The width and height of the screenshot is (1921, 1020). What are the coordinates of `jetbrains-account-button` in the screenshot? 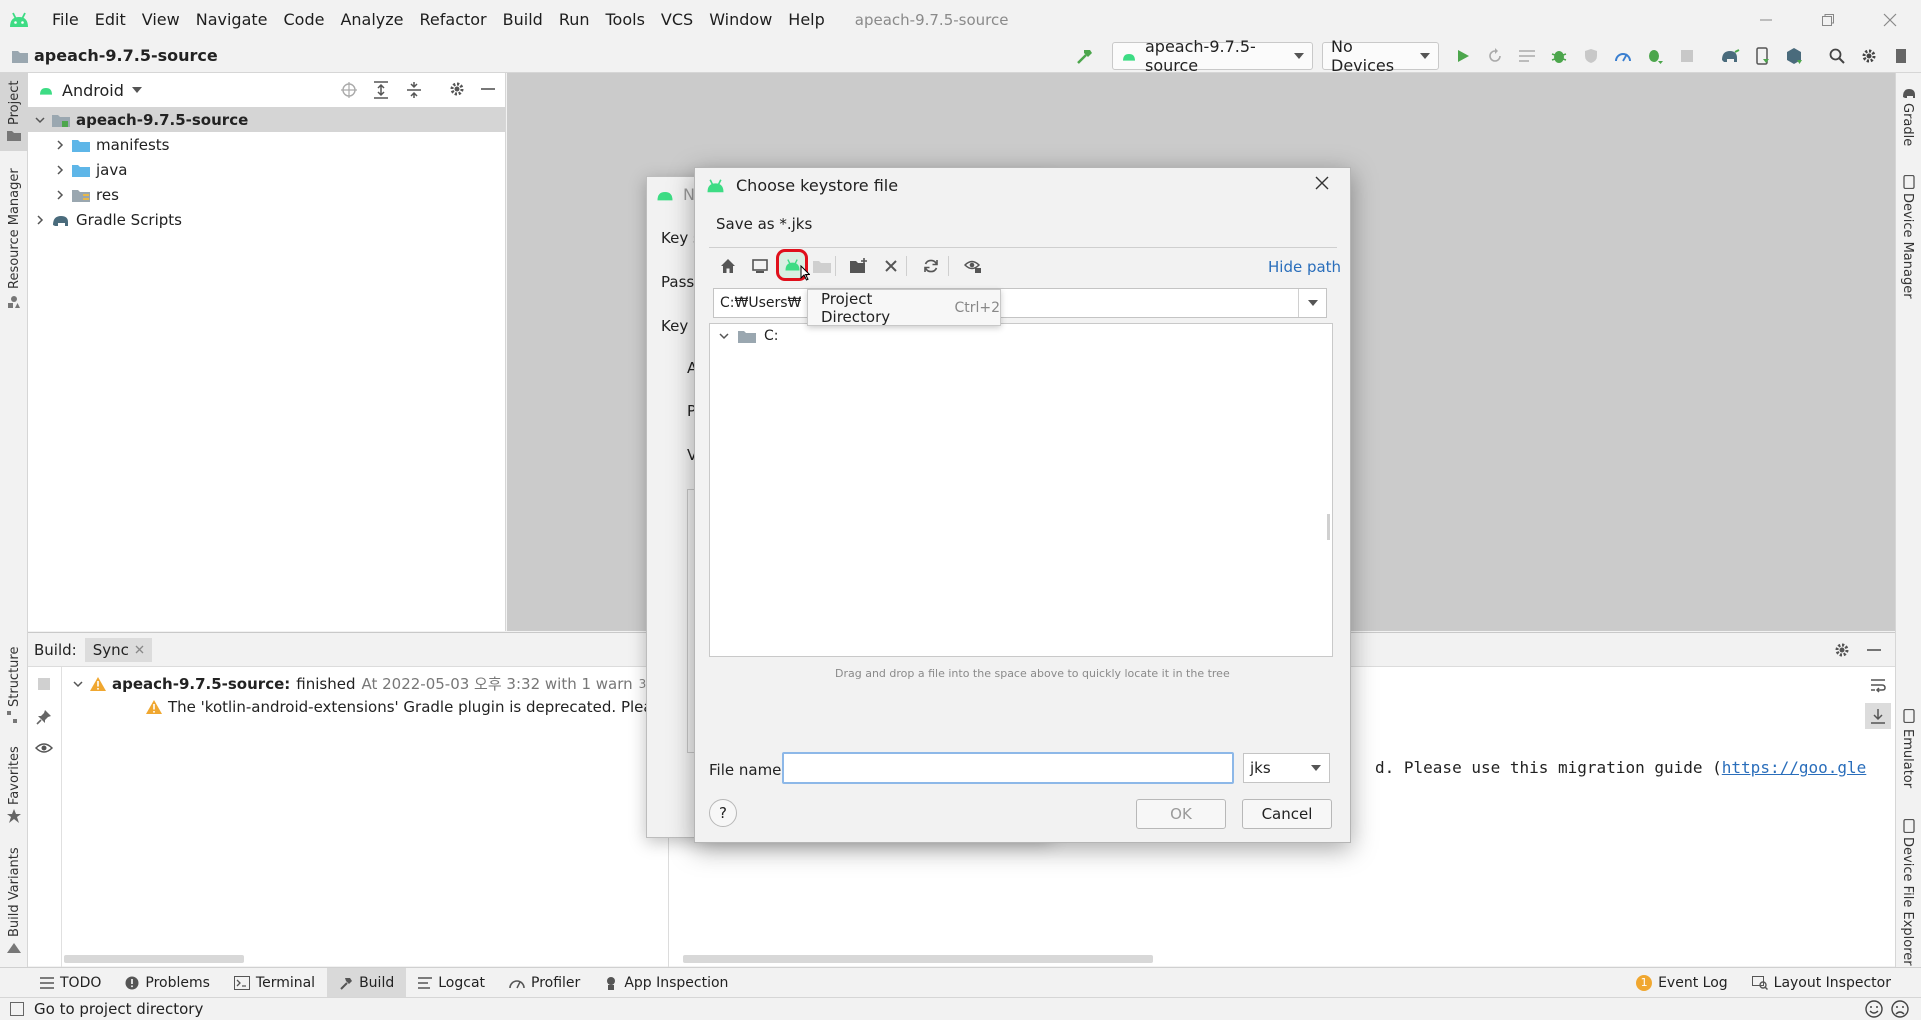 It's located at (1901, 56).